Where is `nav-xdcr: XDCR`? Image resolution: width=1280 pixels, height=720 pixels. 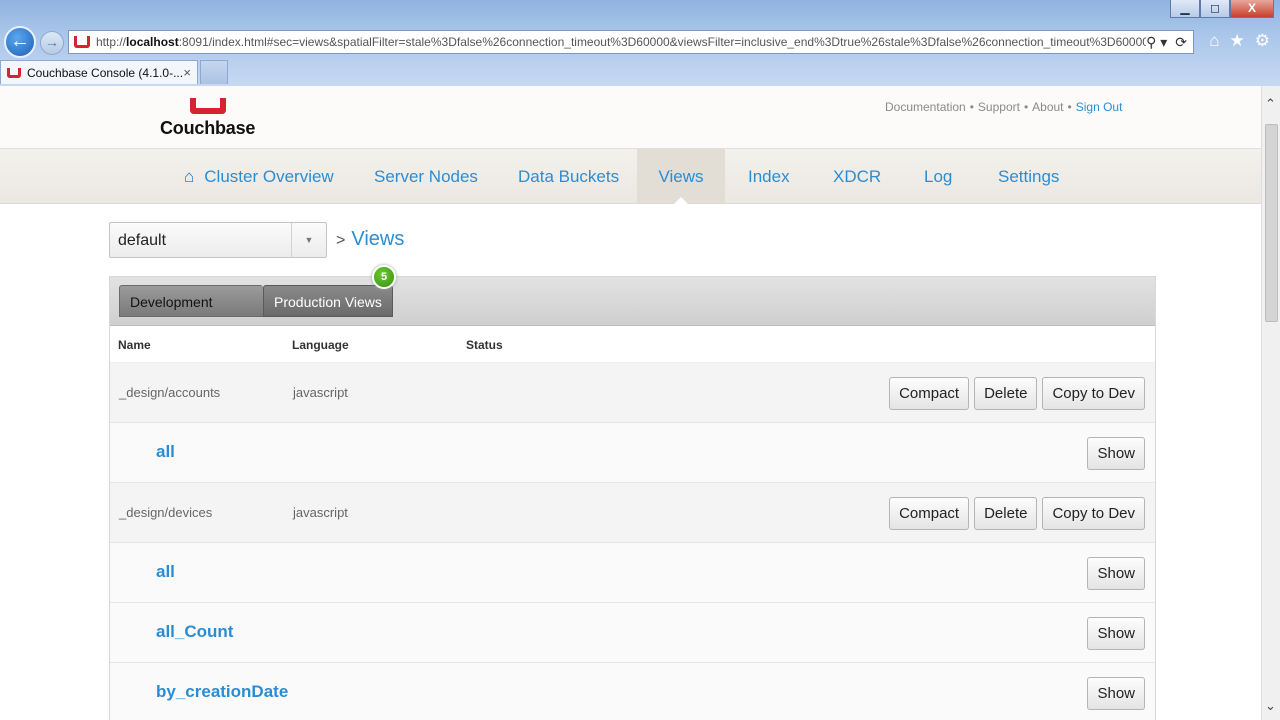
nav-xdcr: XDCR is located at coordinates (857, 176).